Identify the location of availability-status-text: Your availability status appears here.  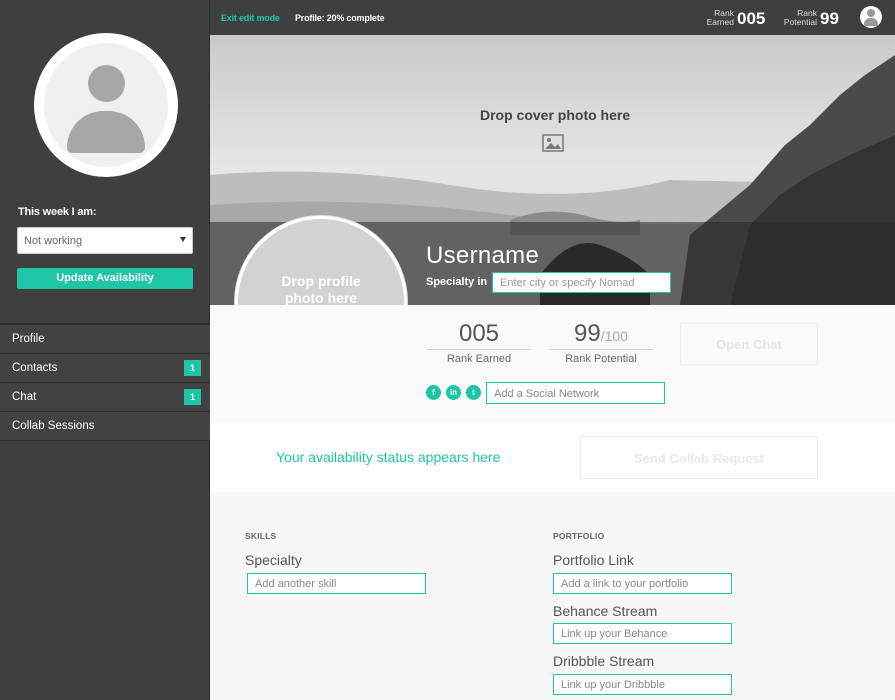
(388, 457).